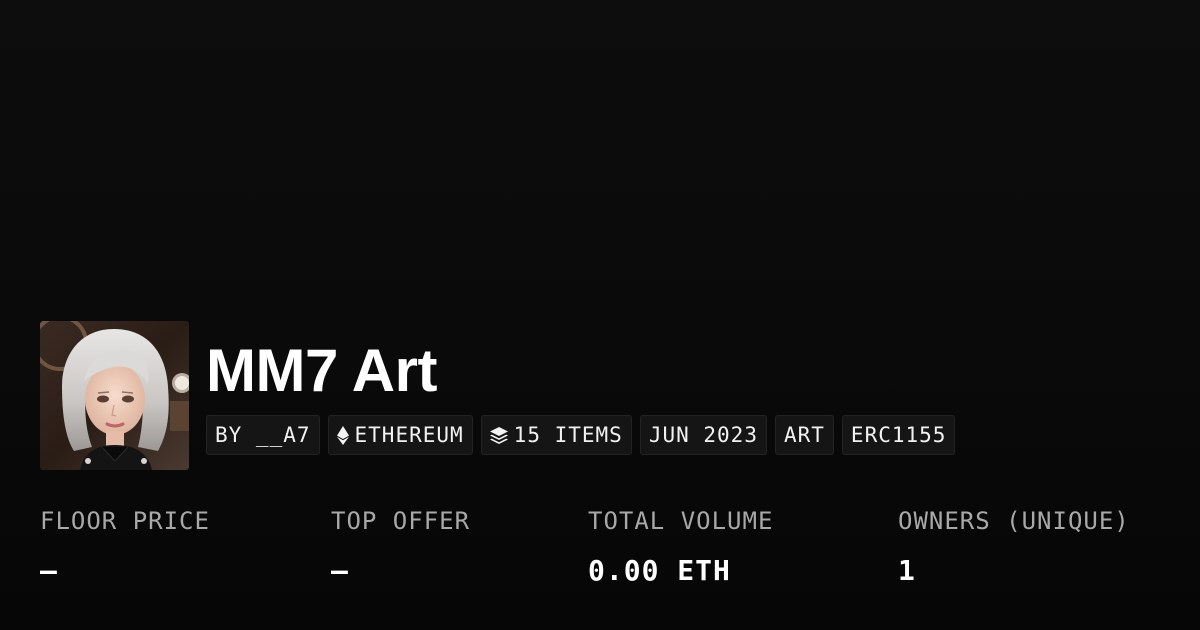  I want to click on items-label: 15 ITEMS, so click(568, 435).